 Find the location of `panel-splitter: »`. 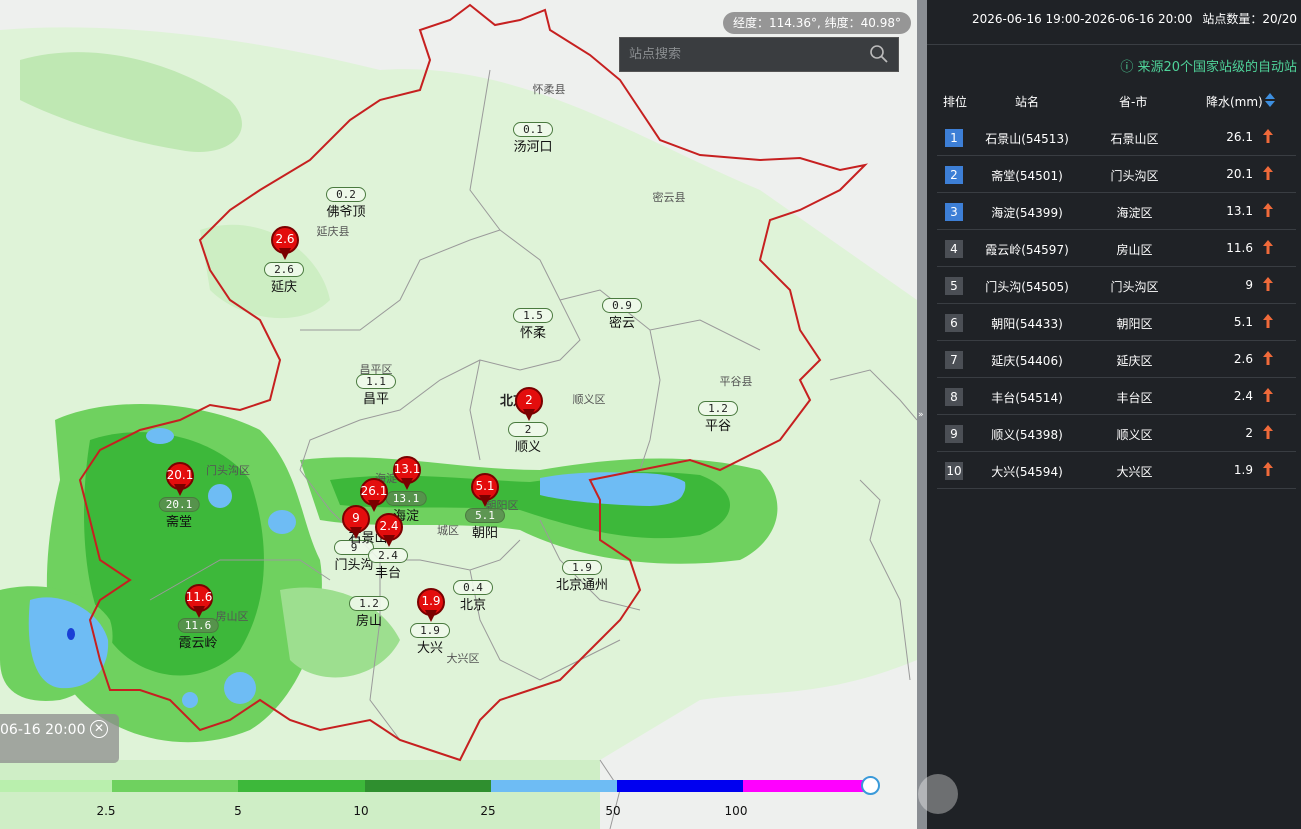

panel-splitter: » is located at coordinates (922, 414).